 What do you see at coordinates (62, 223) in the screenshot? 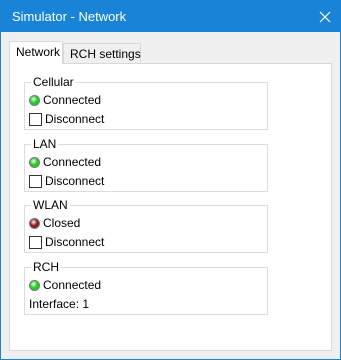
I see `wlan-status-label: Closed` at bounding box center [62, 223].